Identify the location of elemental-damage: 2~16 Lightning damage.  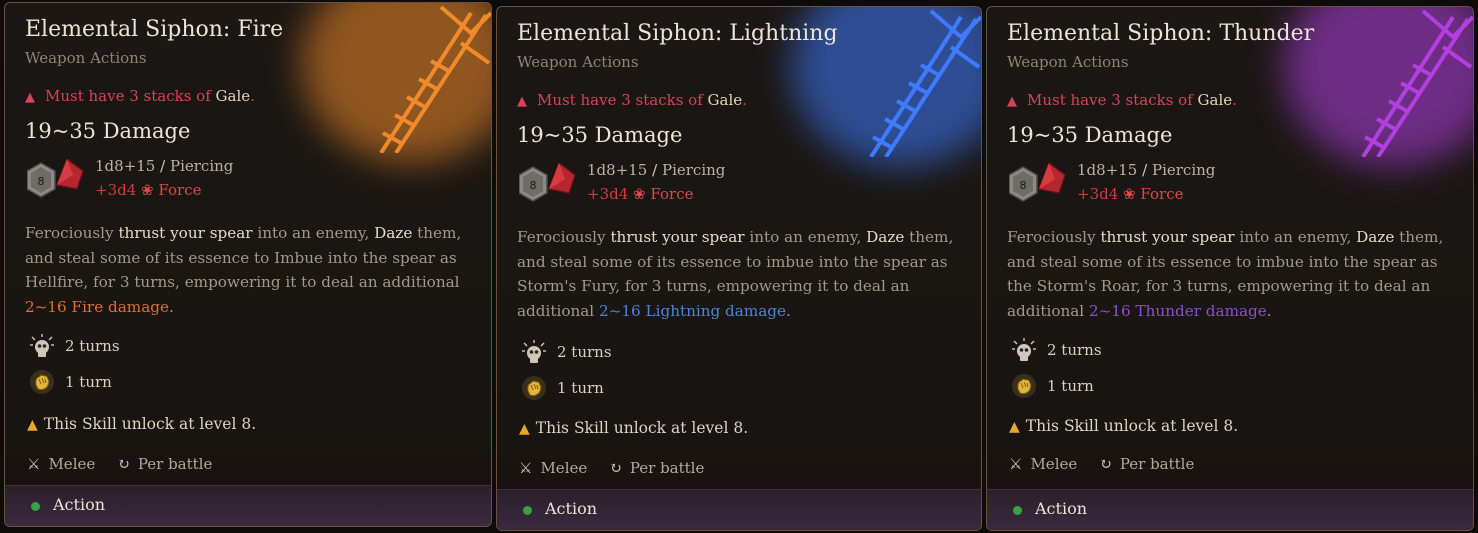
(692, 311).